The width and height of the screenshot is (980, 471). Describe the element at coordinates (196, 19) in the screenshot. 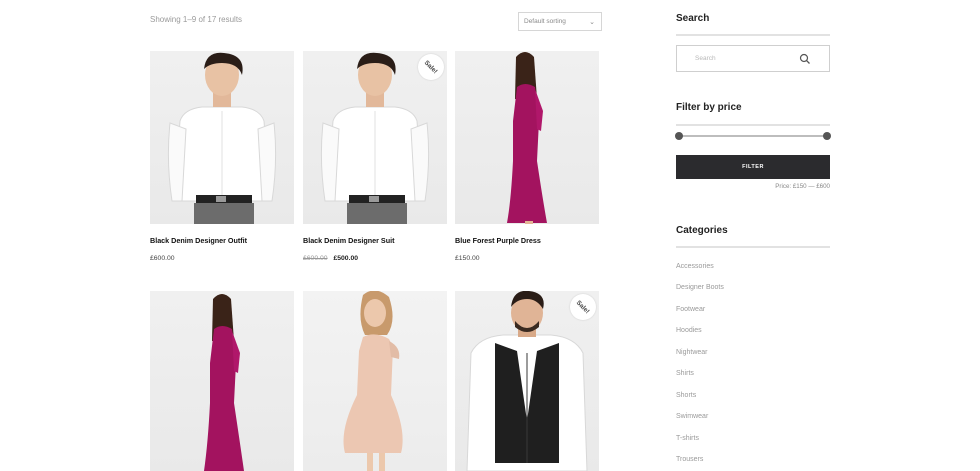

I see `results-count: Showing 1–9 of 17 results` at that location.